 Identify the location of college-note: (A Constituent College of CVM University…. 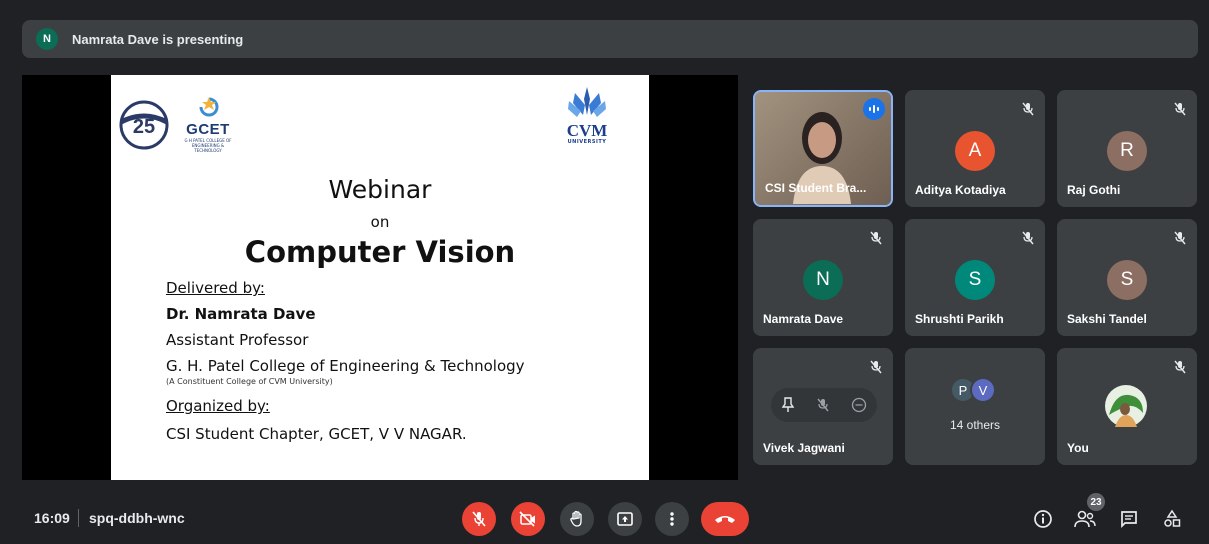
(249, 381).